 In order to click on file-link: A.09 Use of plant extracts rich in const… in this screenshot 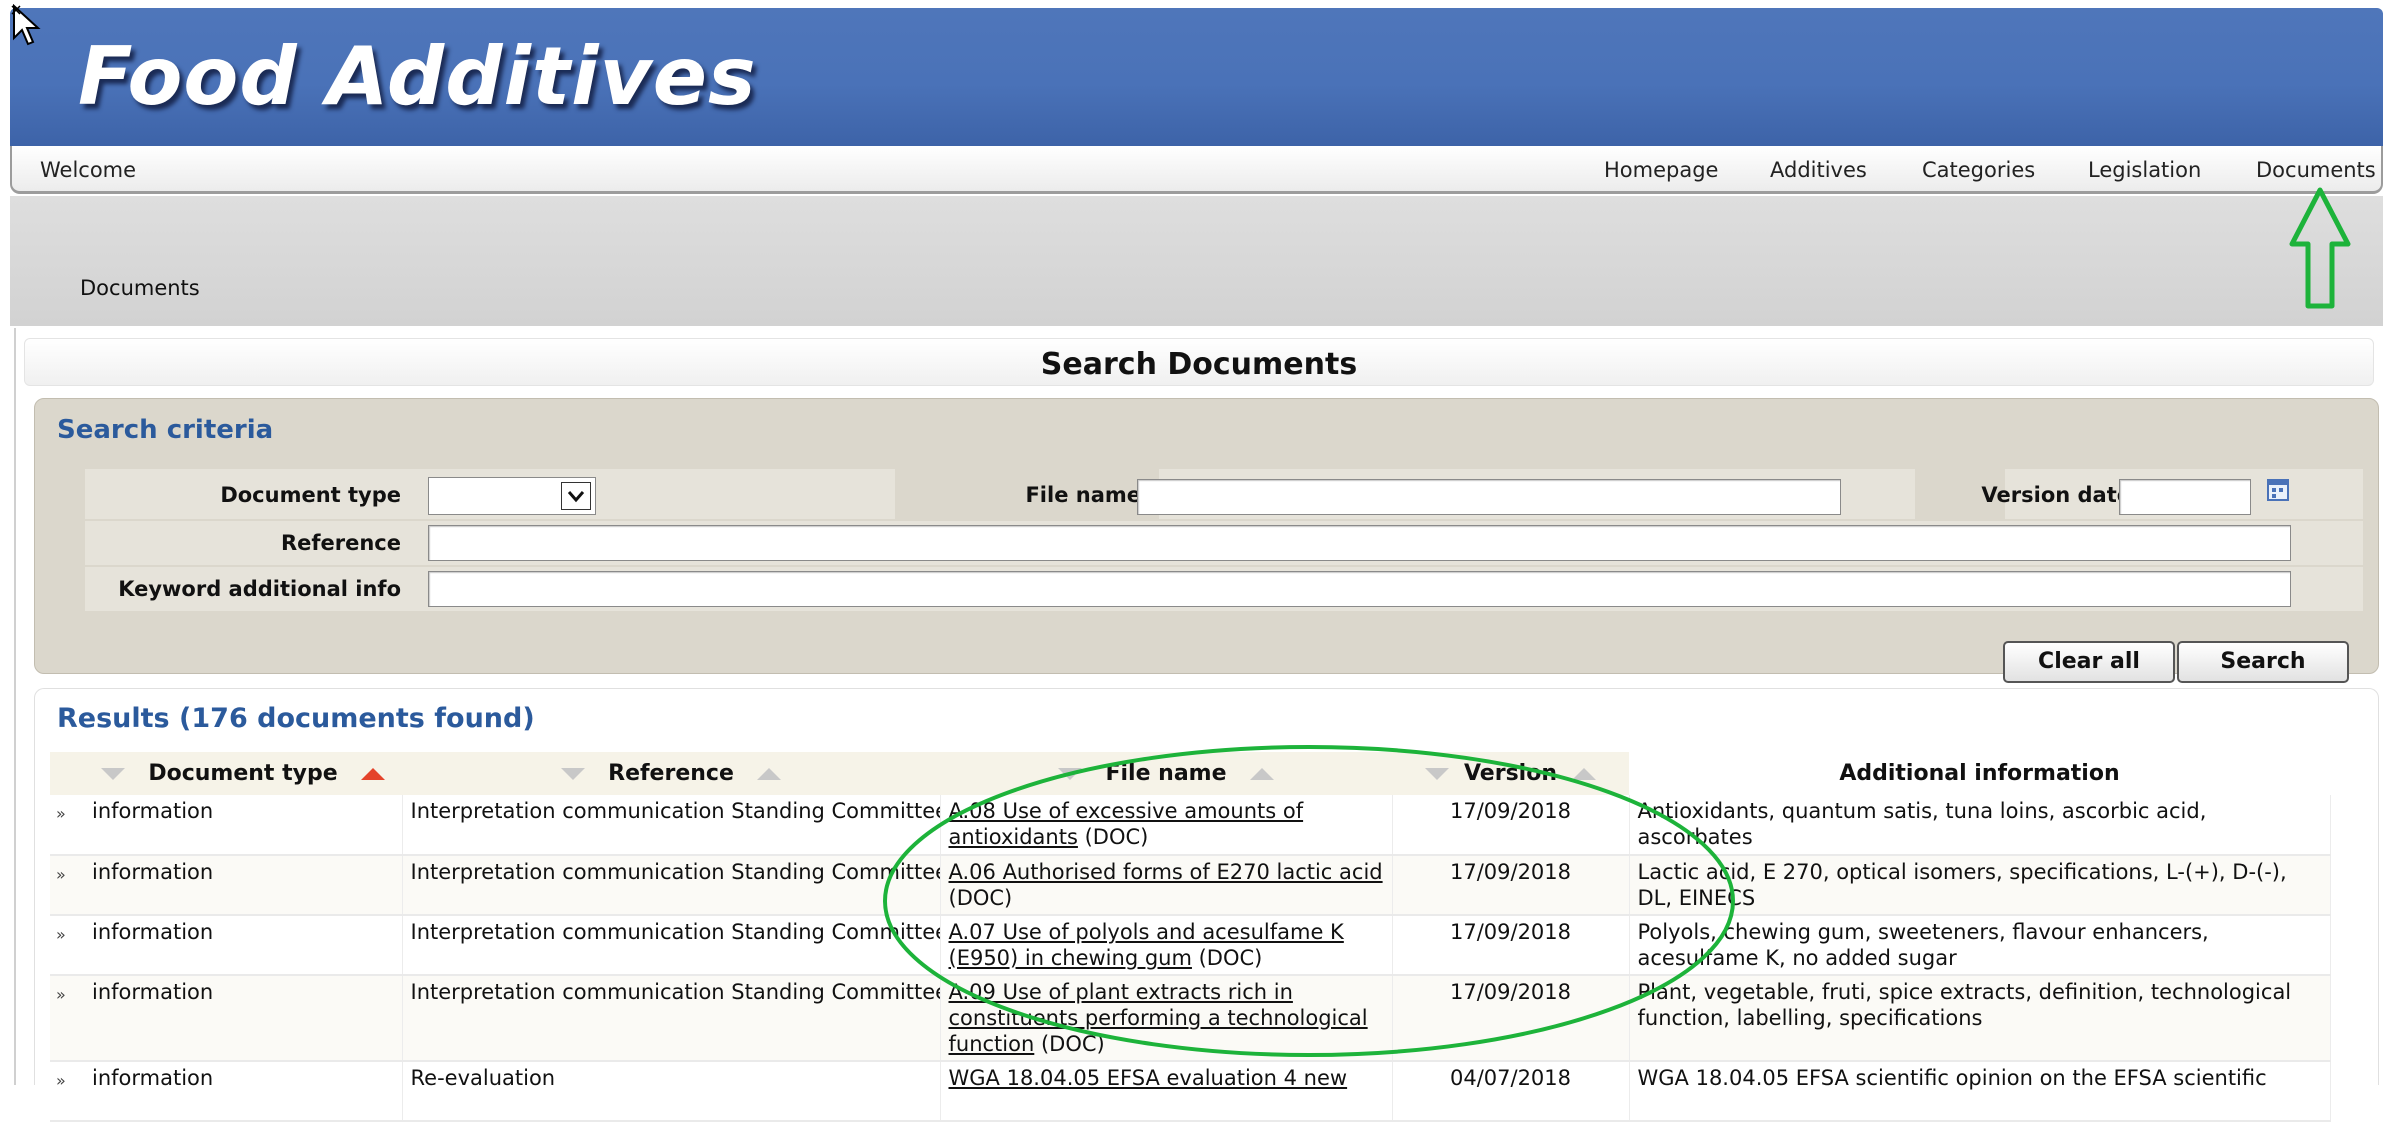, I will do `click(1158, 1018)`.